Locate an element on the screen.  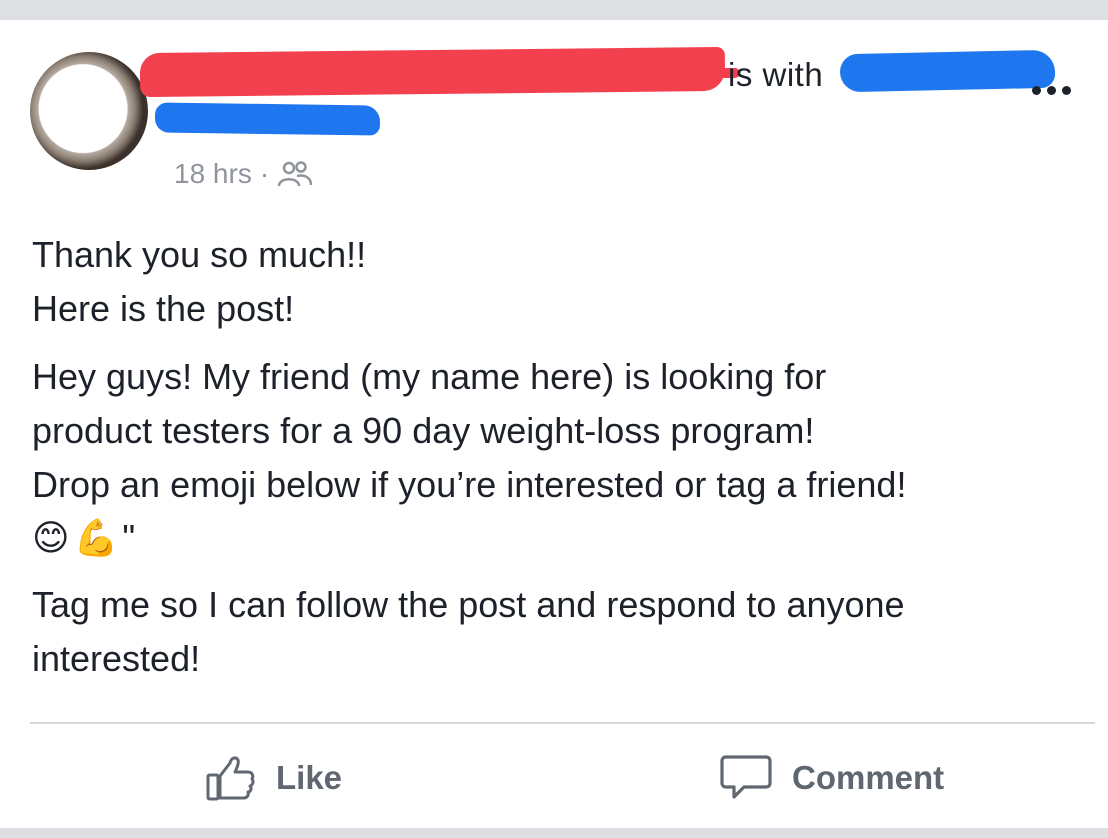
redacted-tagged-friend is located at coordinates (947, 71).